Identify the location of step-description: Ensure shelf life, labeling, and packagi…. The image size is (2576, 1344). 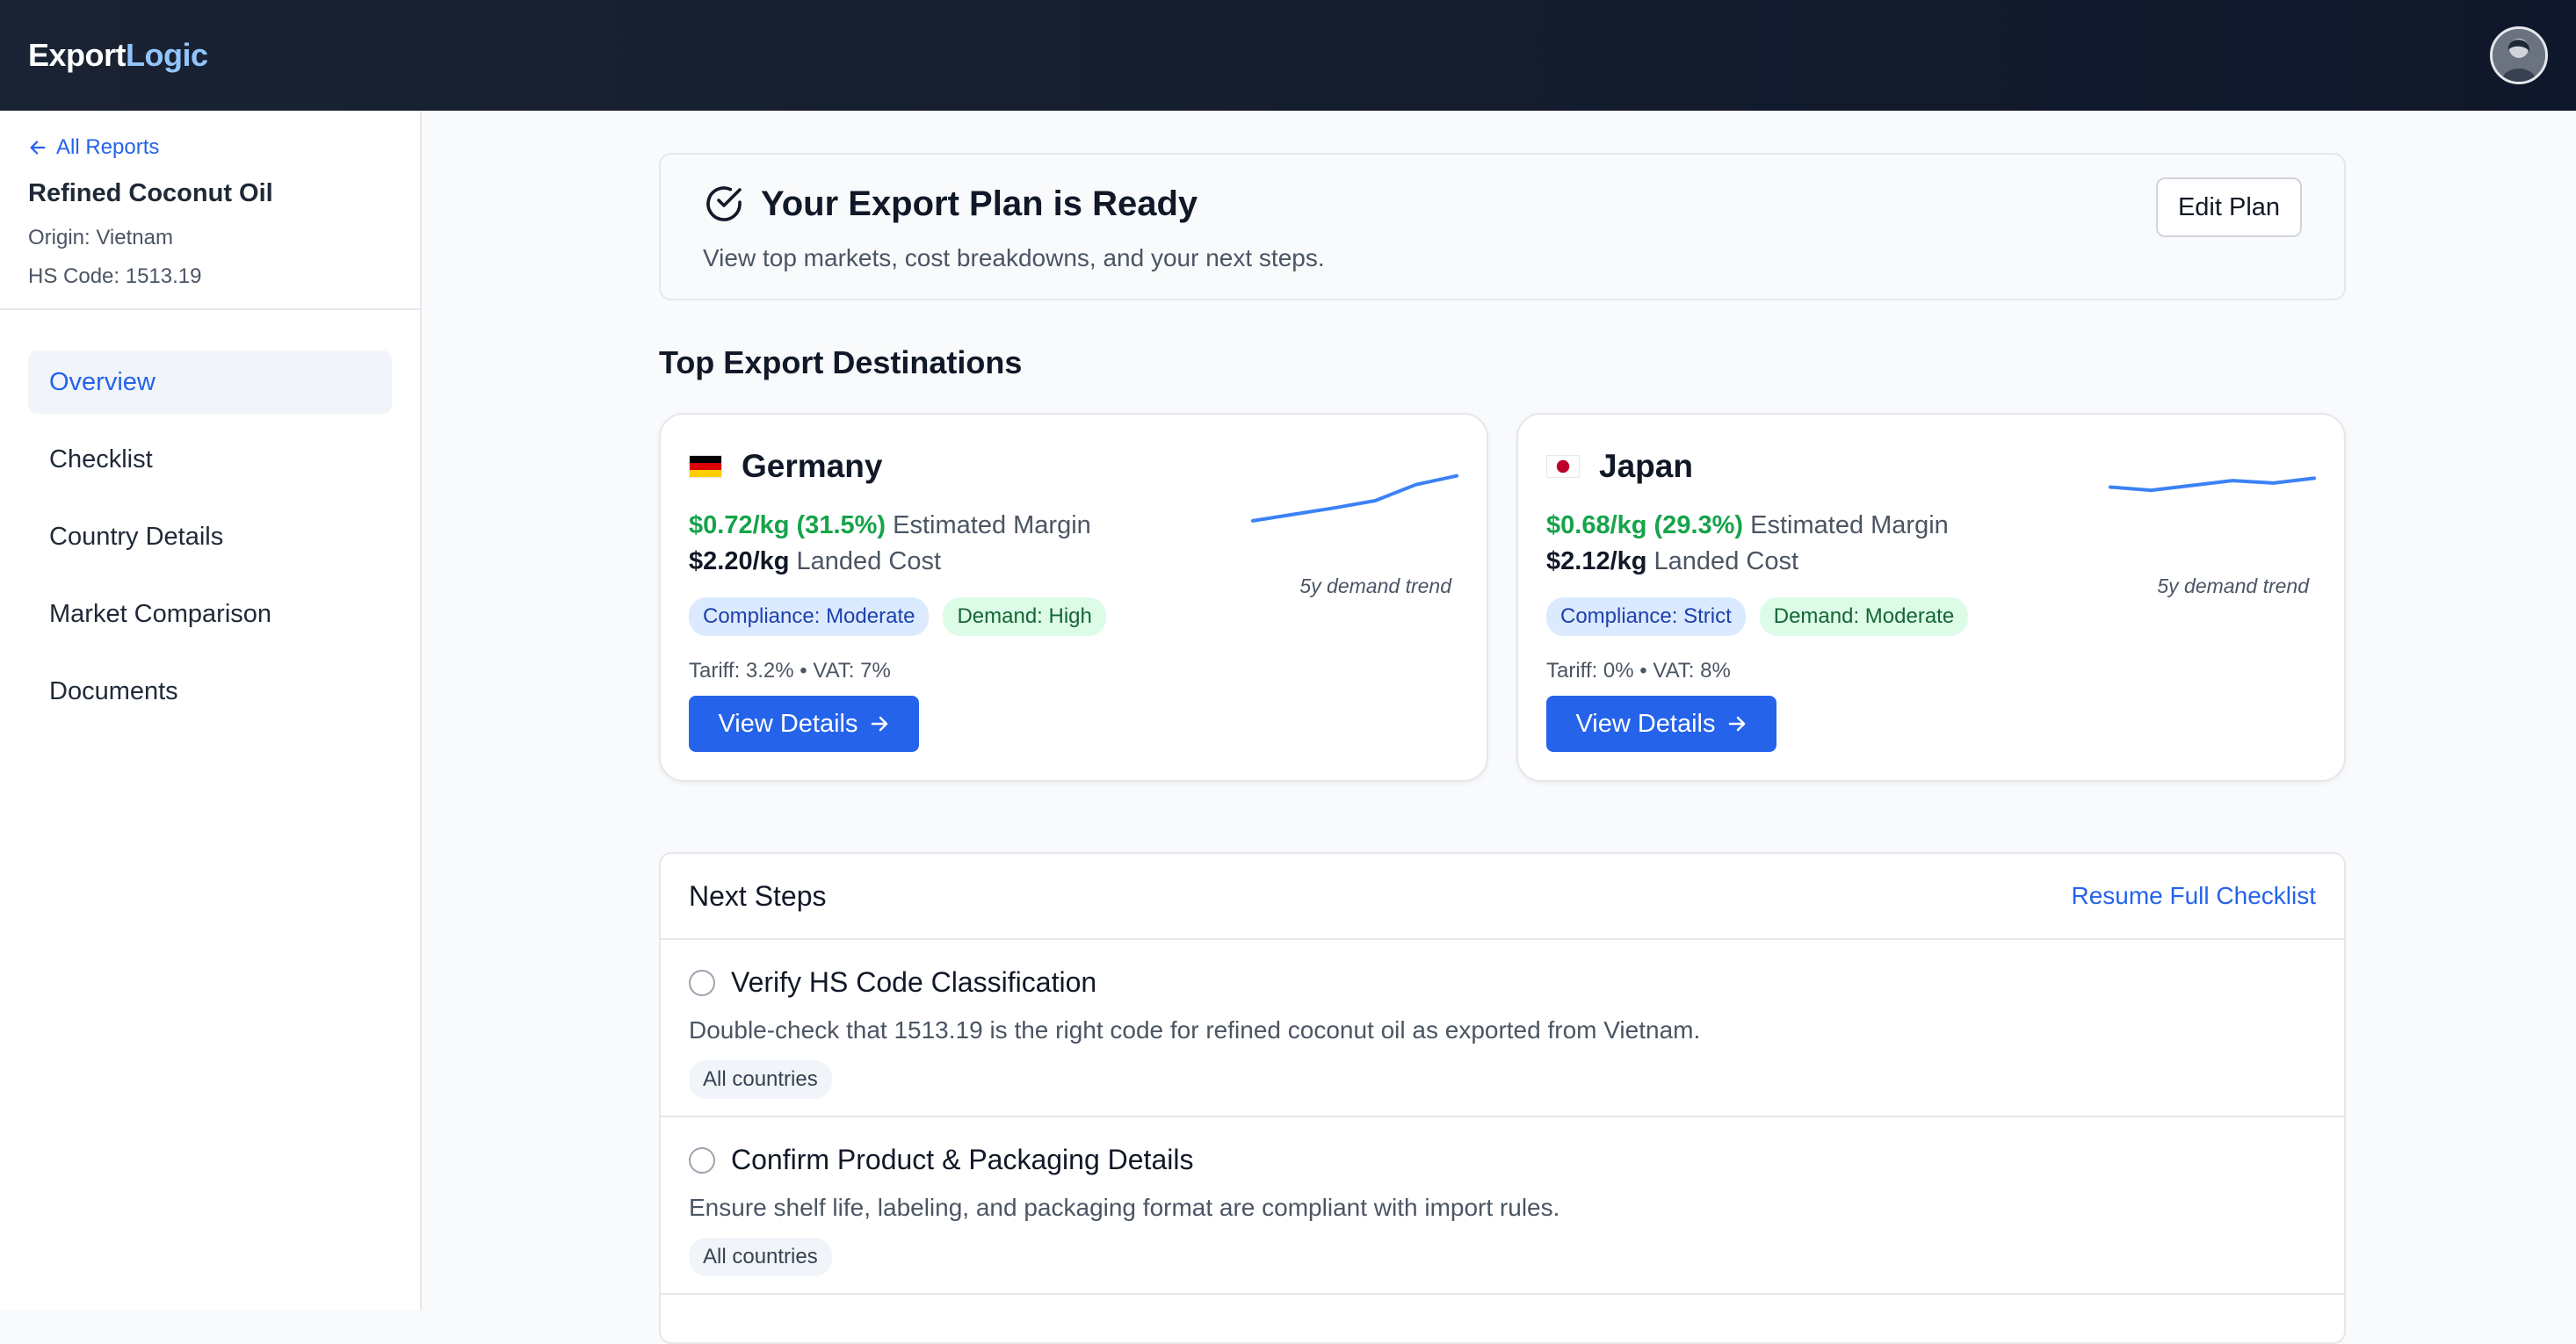
(1124, 1207).